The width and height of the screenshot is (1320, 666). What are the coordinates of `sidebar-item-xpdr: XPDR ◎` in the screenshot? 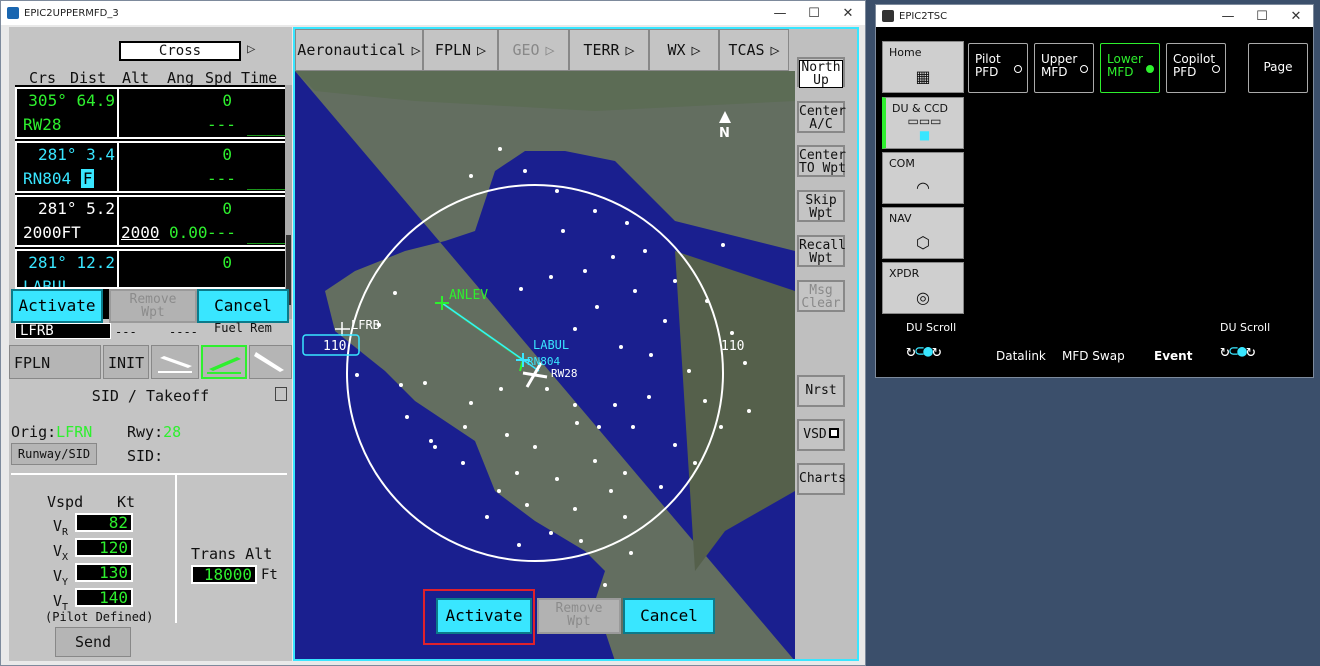 It's located at (923, 288).